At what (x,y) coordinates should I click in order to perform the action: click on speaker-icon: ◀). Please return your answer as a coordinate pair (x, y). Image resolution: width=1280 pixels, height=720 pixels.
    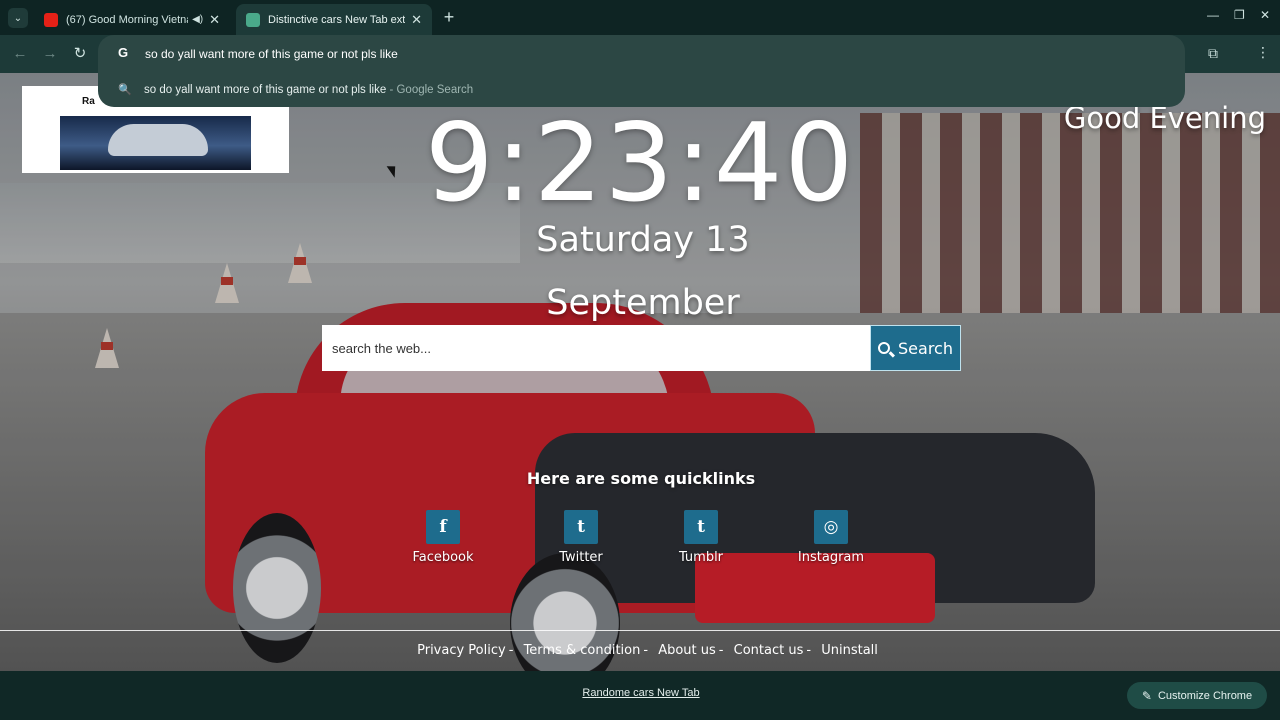
    Looking at the image, I should click on (197, 19).